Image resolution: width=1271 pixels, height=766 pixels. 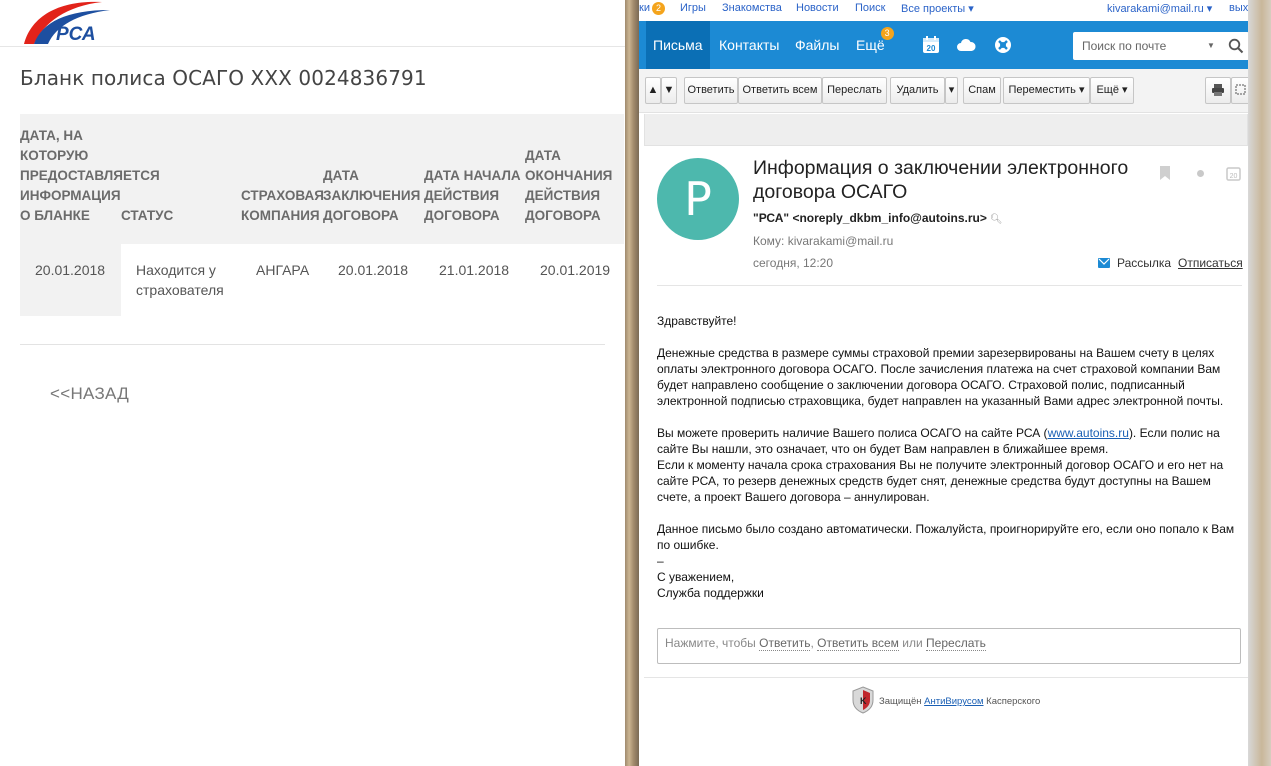 What do you see at coordinates (749, 45) in the screenshot?
I see `tab-contacts: Контакты` at bounding box center [749, 45].